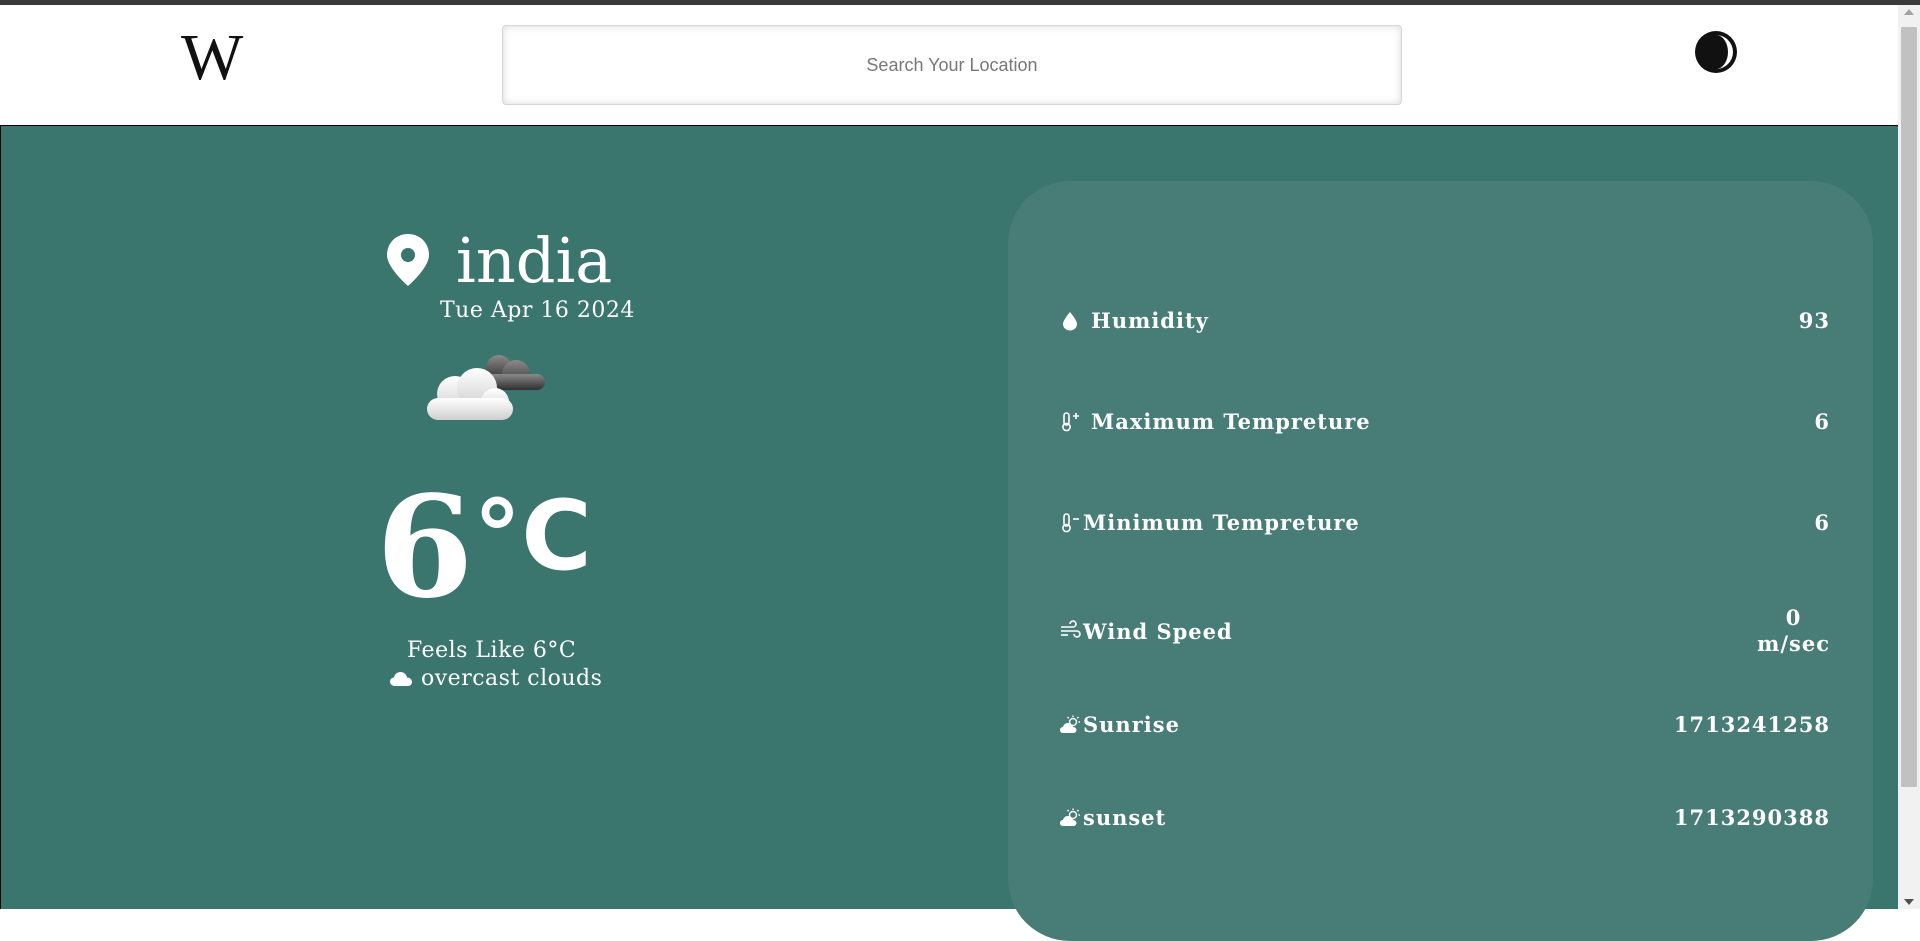  What do you see at coordinates (1070, 522) in the screenshot?
I see `thermometer-minus-icon` at bounding box center [1070, 522].